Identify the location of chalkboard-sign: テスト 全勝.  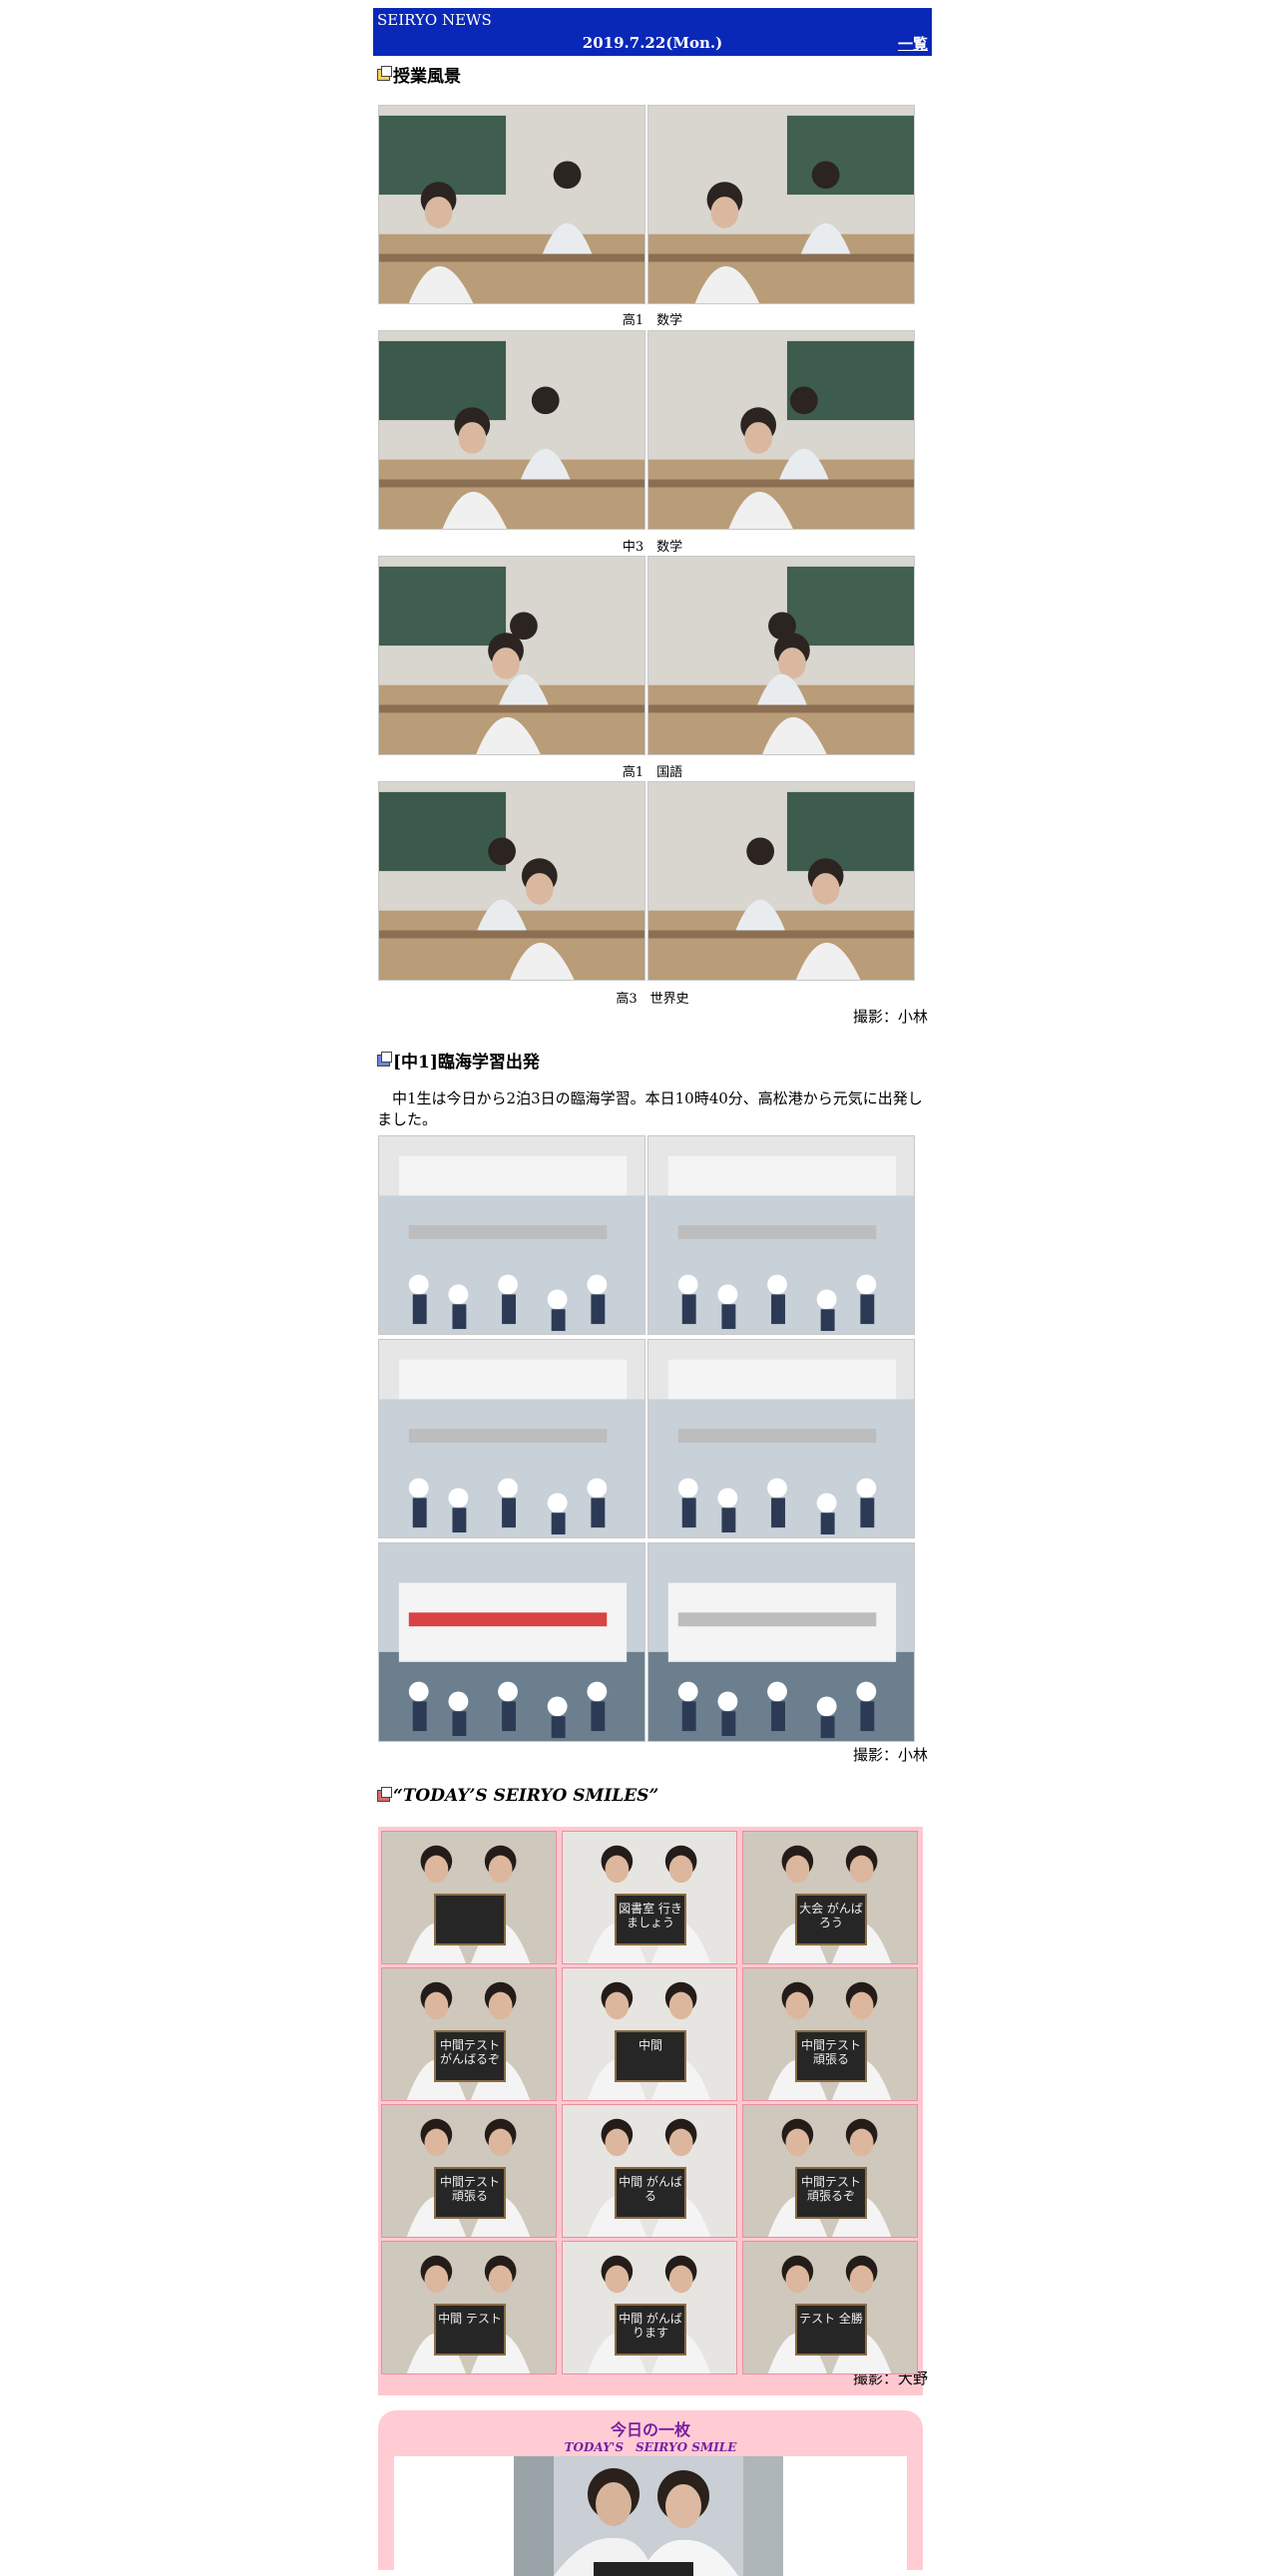
(831, 2330).